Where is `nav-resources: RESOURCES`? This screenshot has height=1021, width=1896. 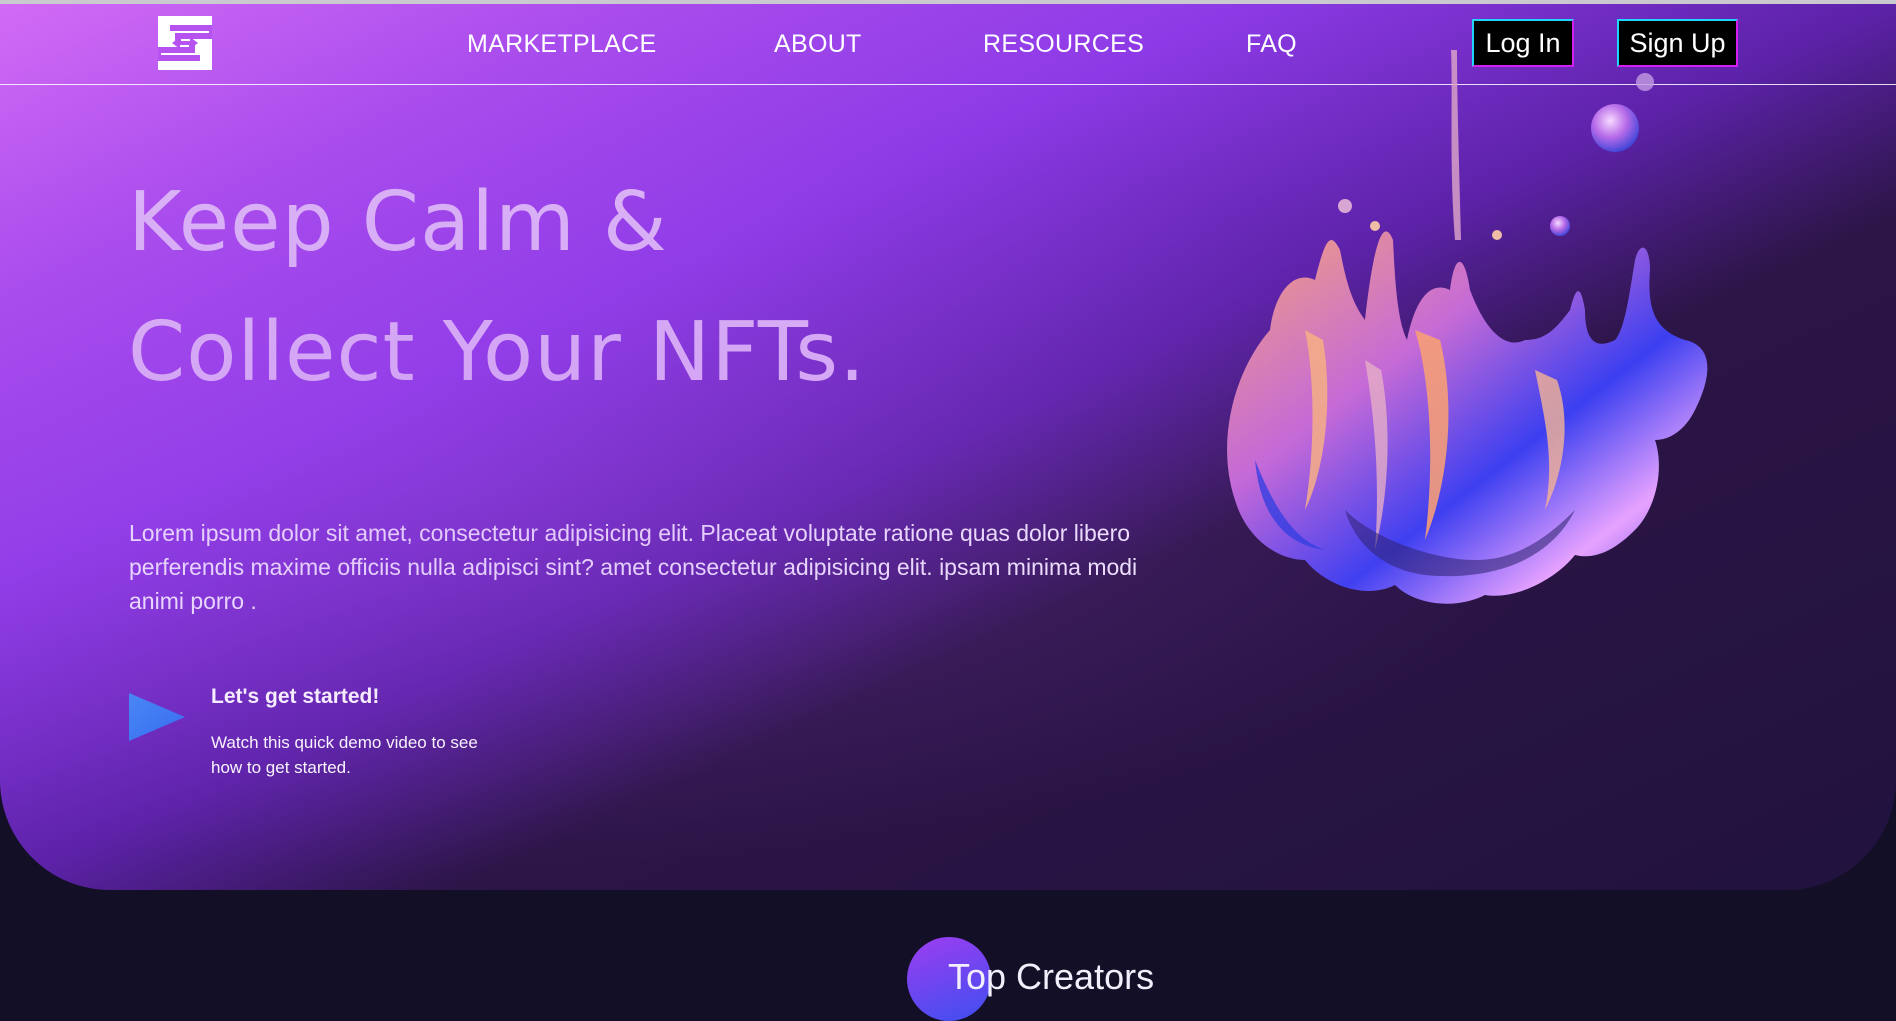
nav-resources: RESOURCES is located at coordinates (1063, 45).